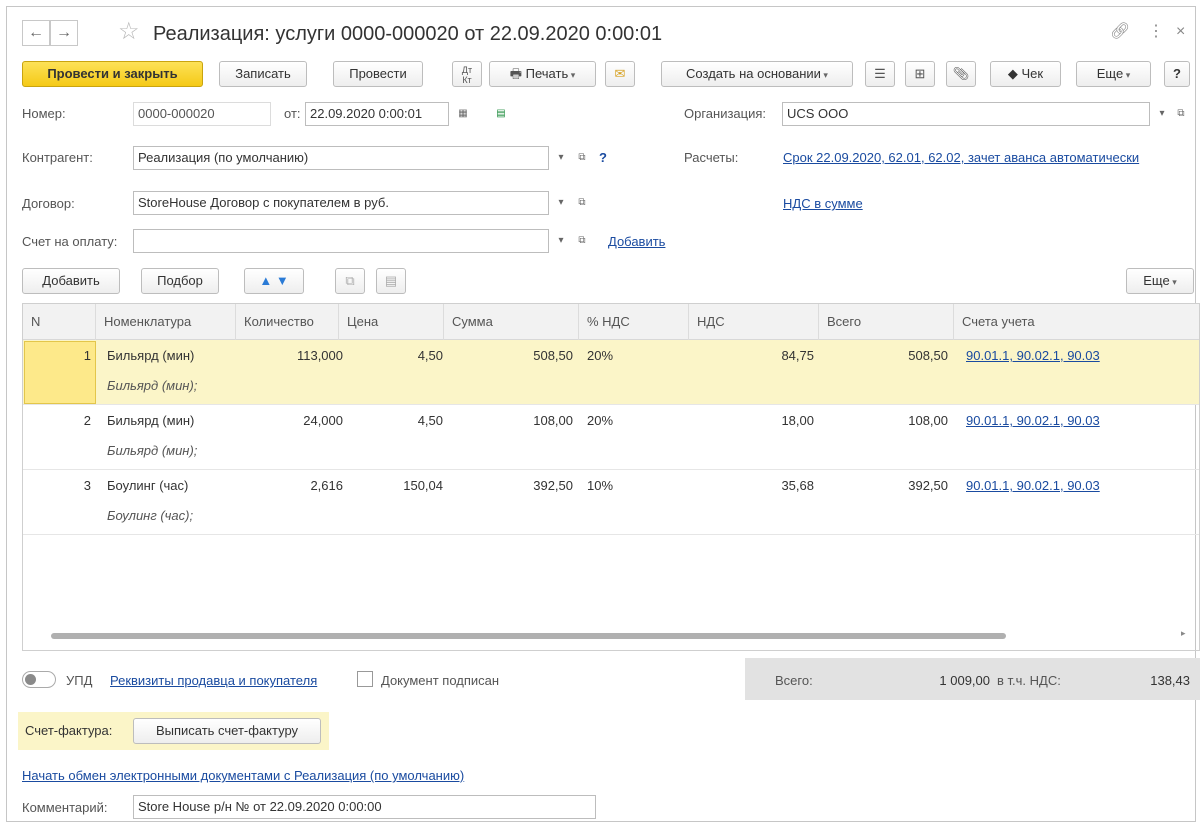 This screenshot has height=828, width=1202. Describe the element at coordinates (508, 421) in the screenshot. I see `sum-cell: 108,00` at that location.